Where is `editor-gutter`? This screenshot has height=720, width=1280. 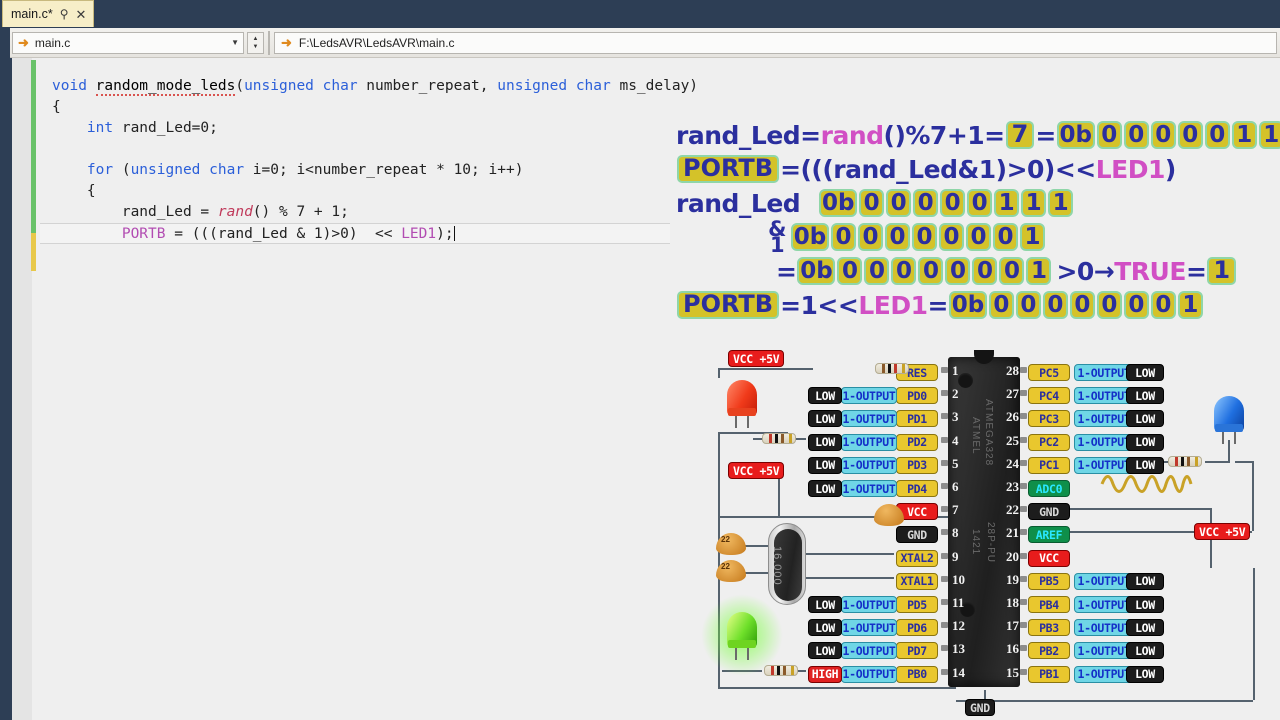 editor-gutter is located at coordinates (22, 389).